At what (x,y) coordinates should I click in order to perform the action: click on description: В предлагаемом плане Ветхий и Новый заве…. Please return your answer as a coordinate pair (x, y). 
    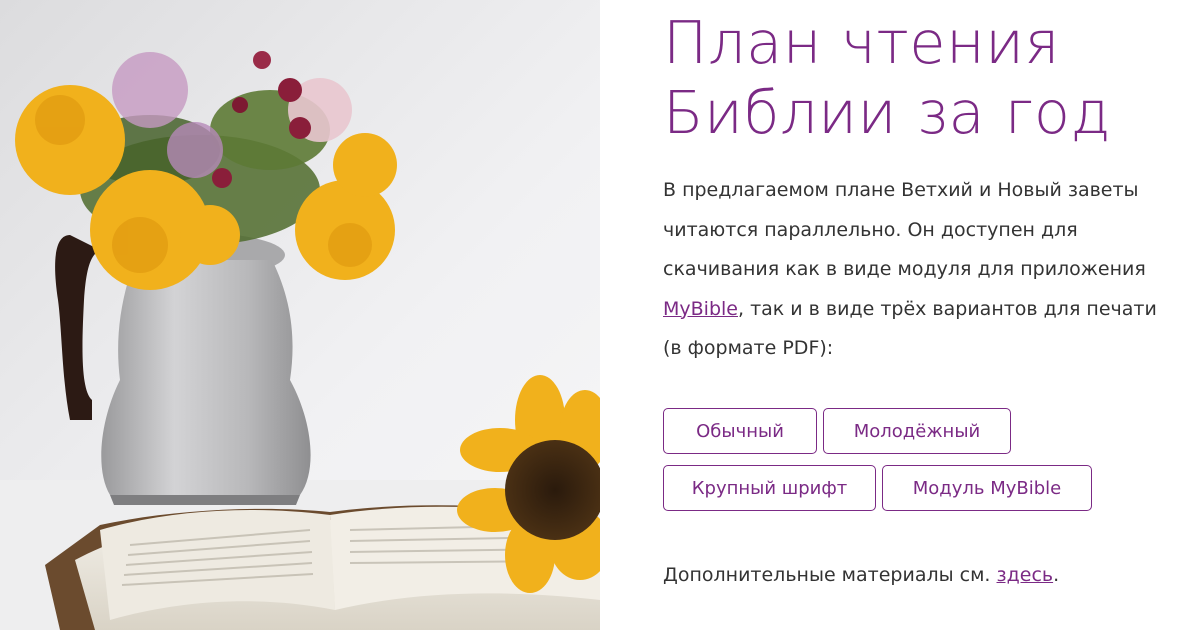
    Looking at the image, I should click on (913, 270).